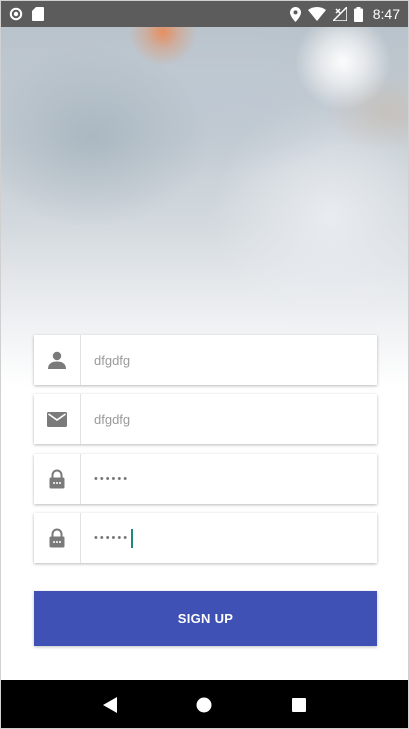  I want to click on email-field: dfgdfg, so click(205, 419).